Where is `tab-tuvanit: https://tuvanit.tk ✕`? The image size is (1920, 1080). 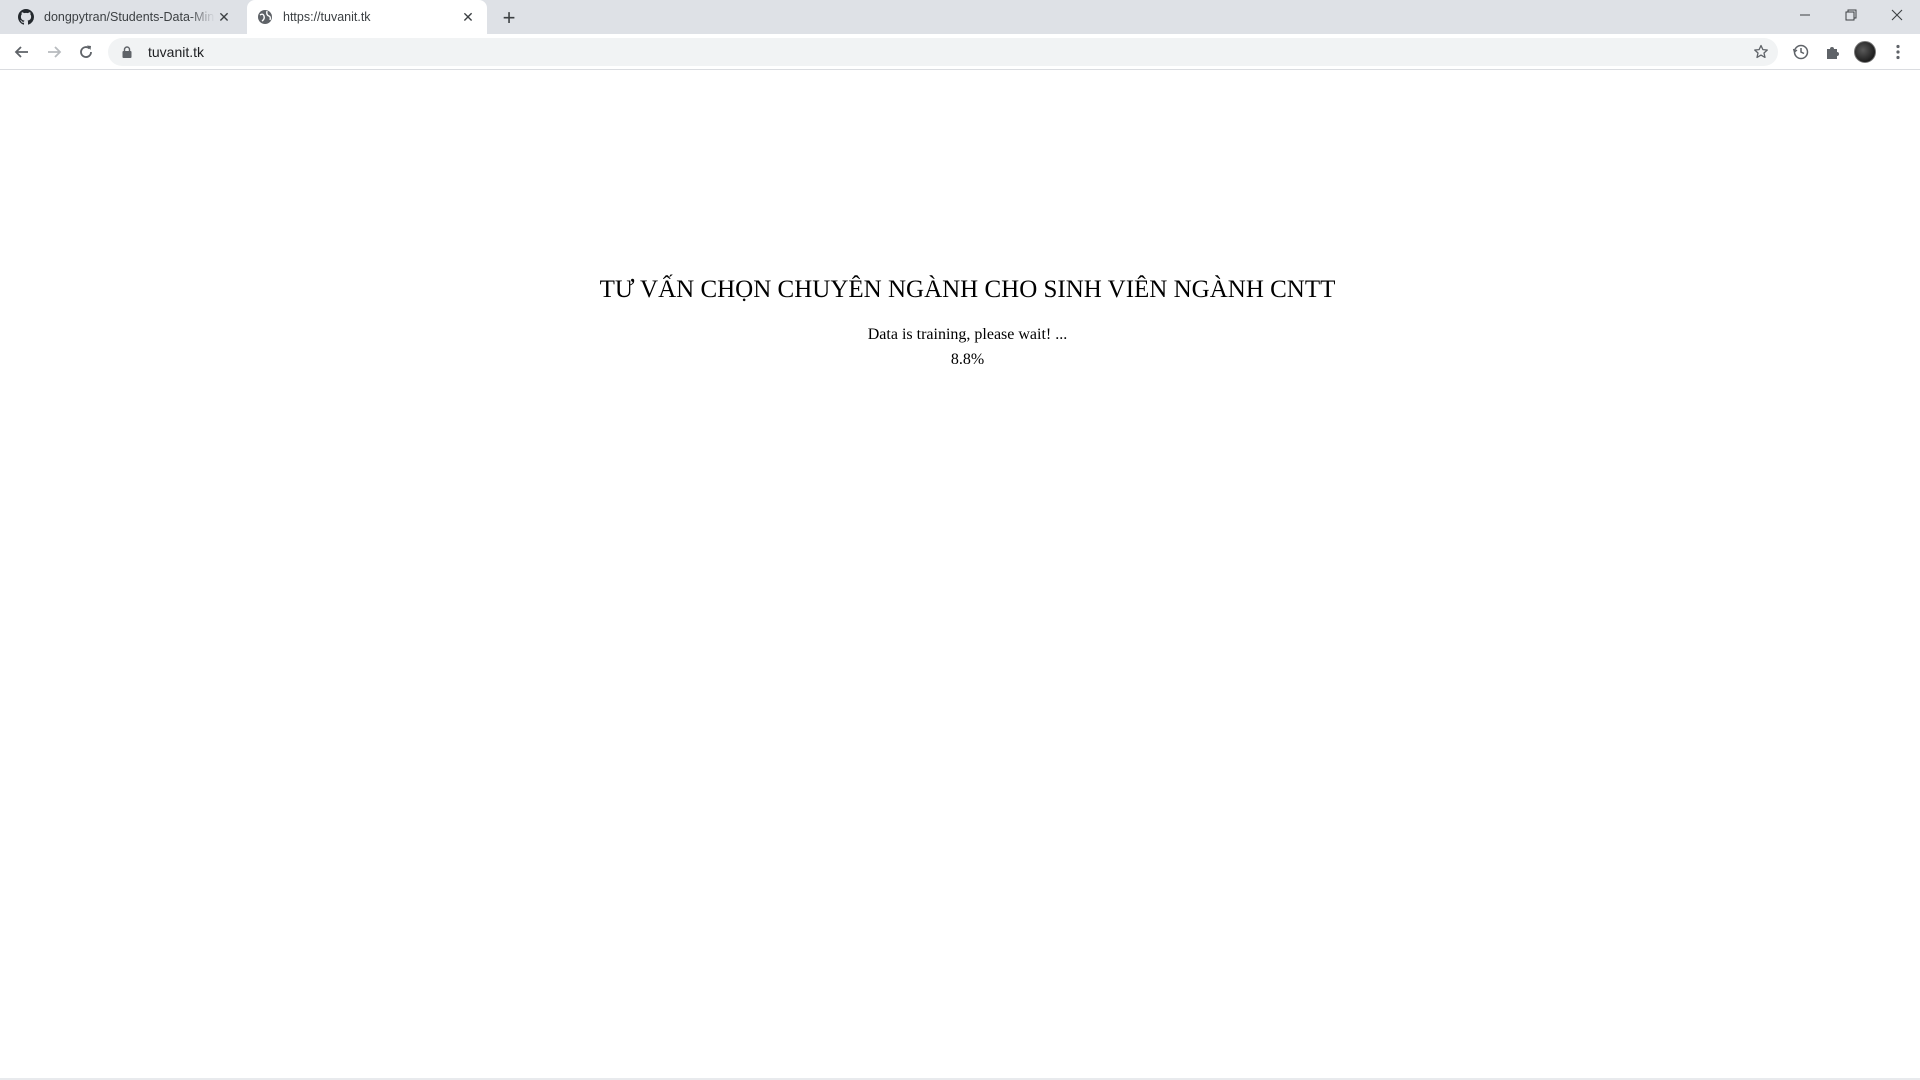 tab-tuvanit: https://tuvanit.tk ✕ is located at coordinates (367, 17).